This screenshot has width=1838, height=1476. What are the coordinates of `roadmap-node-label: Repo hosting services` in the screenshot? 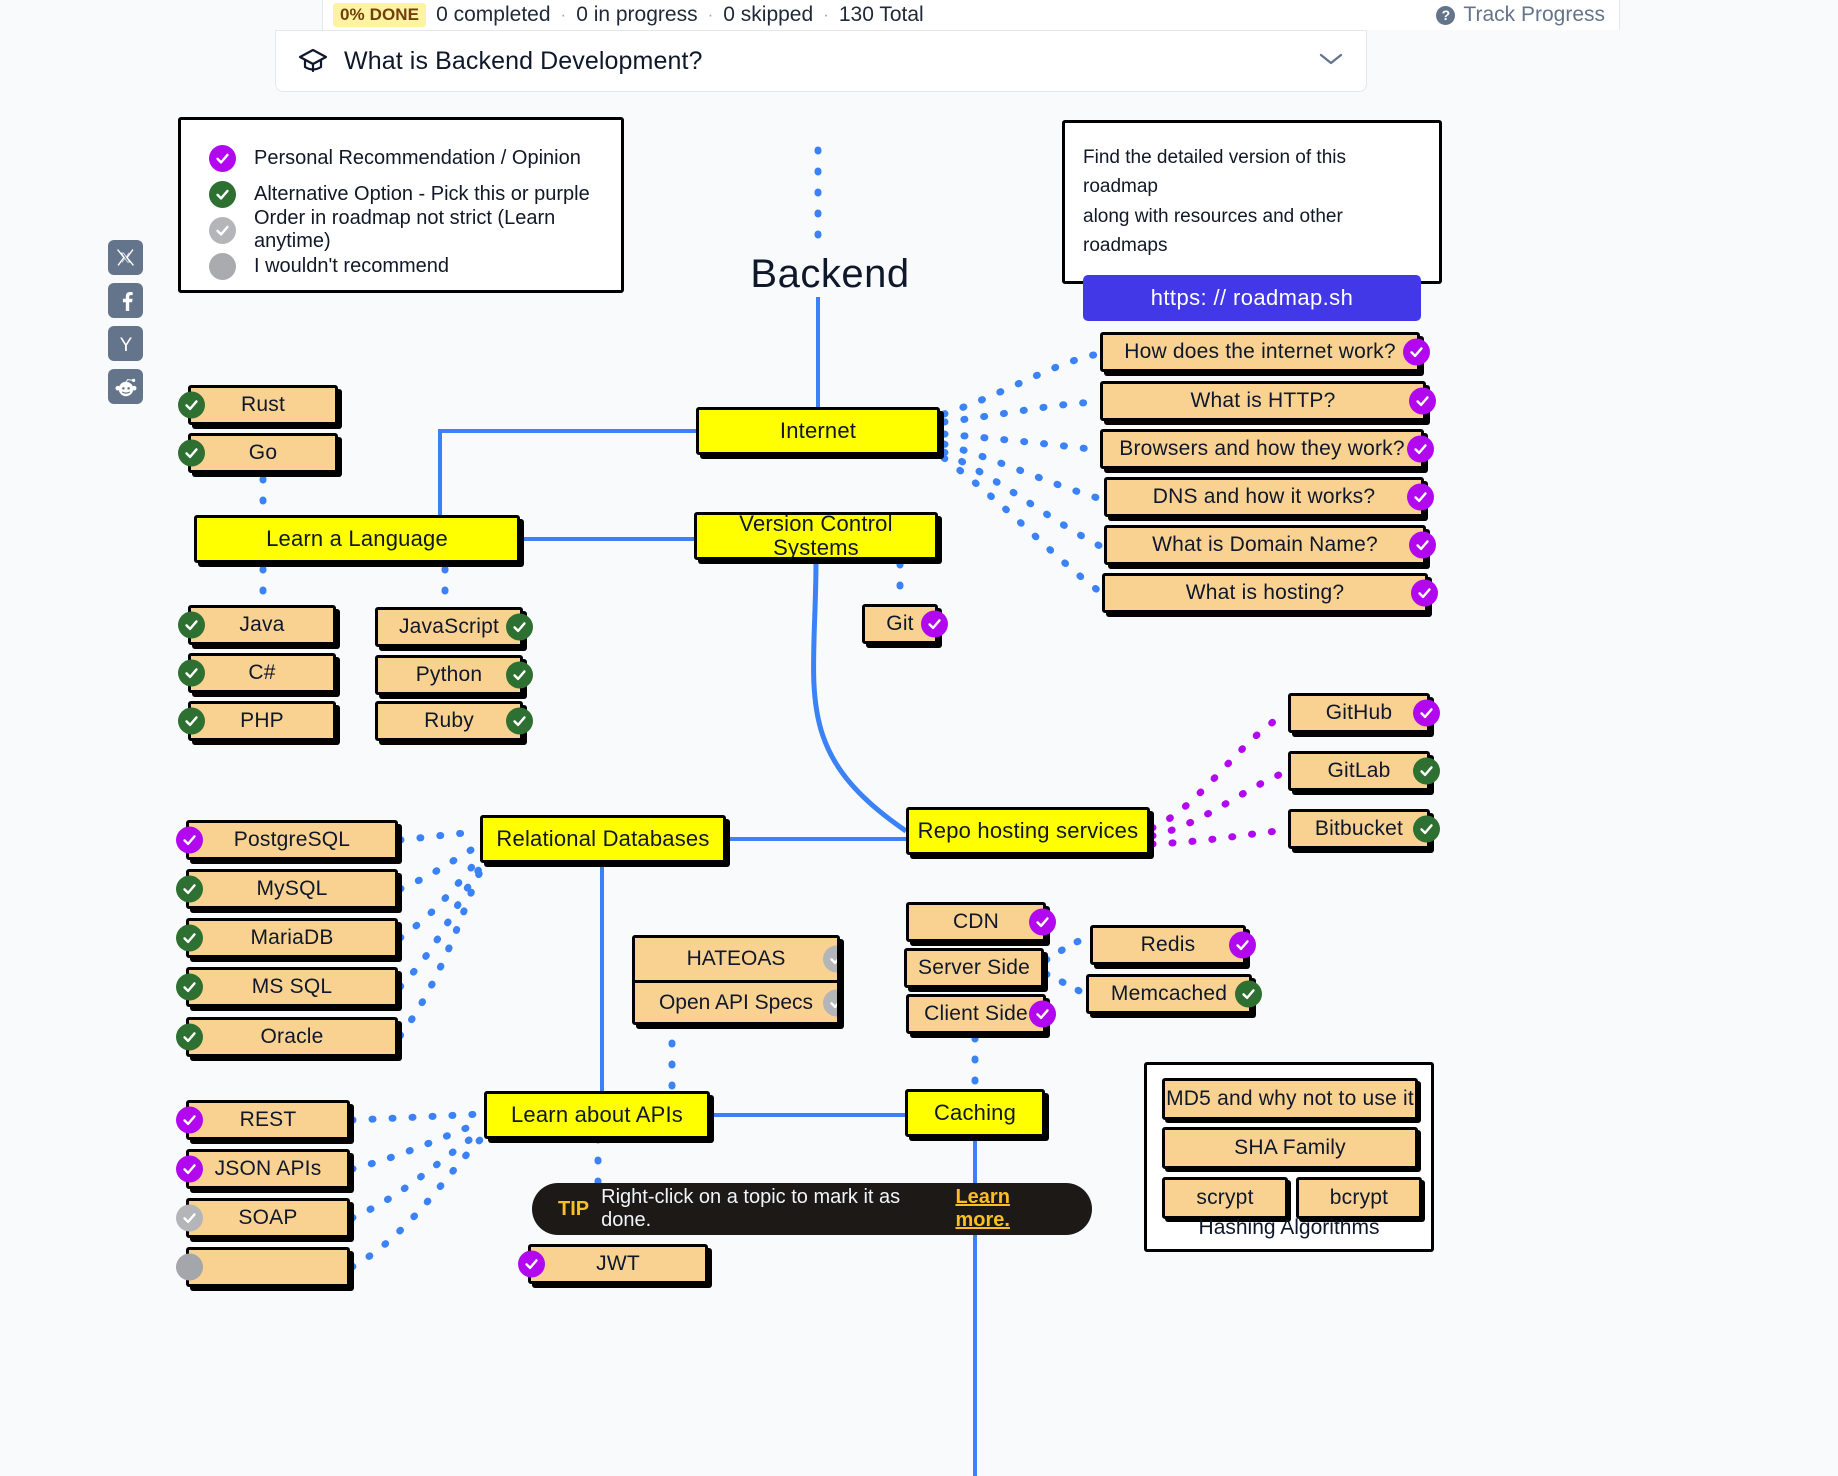 It's located at (1028, 830).